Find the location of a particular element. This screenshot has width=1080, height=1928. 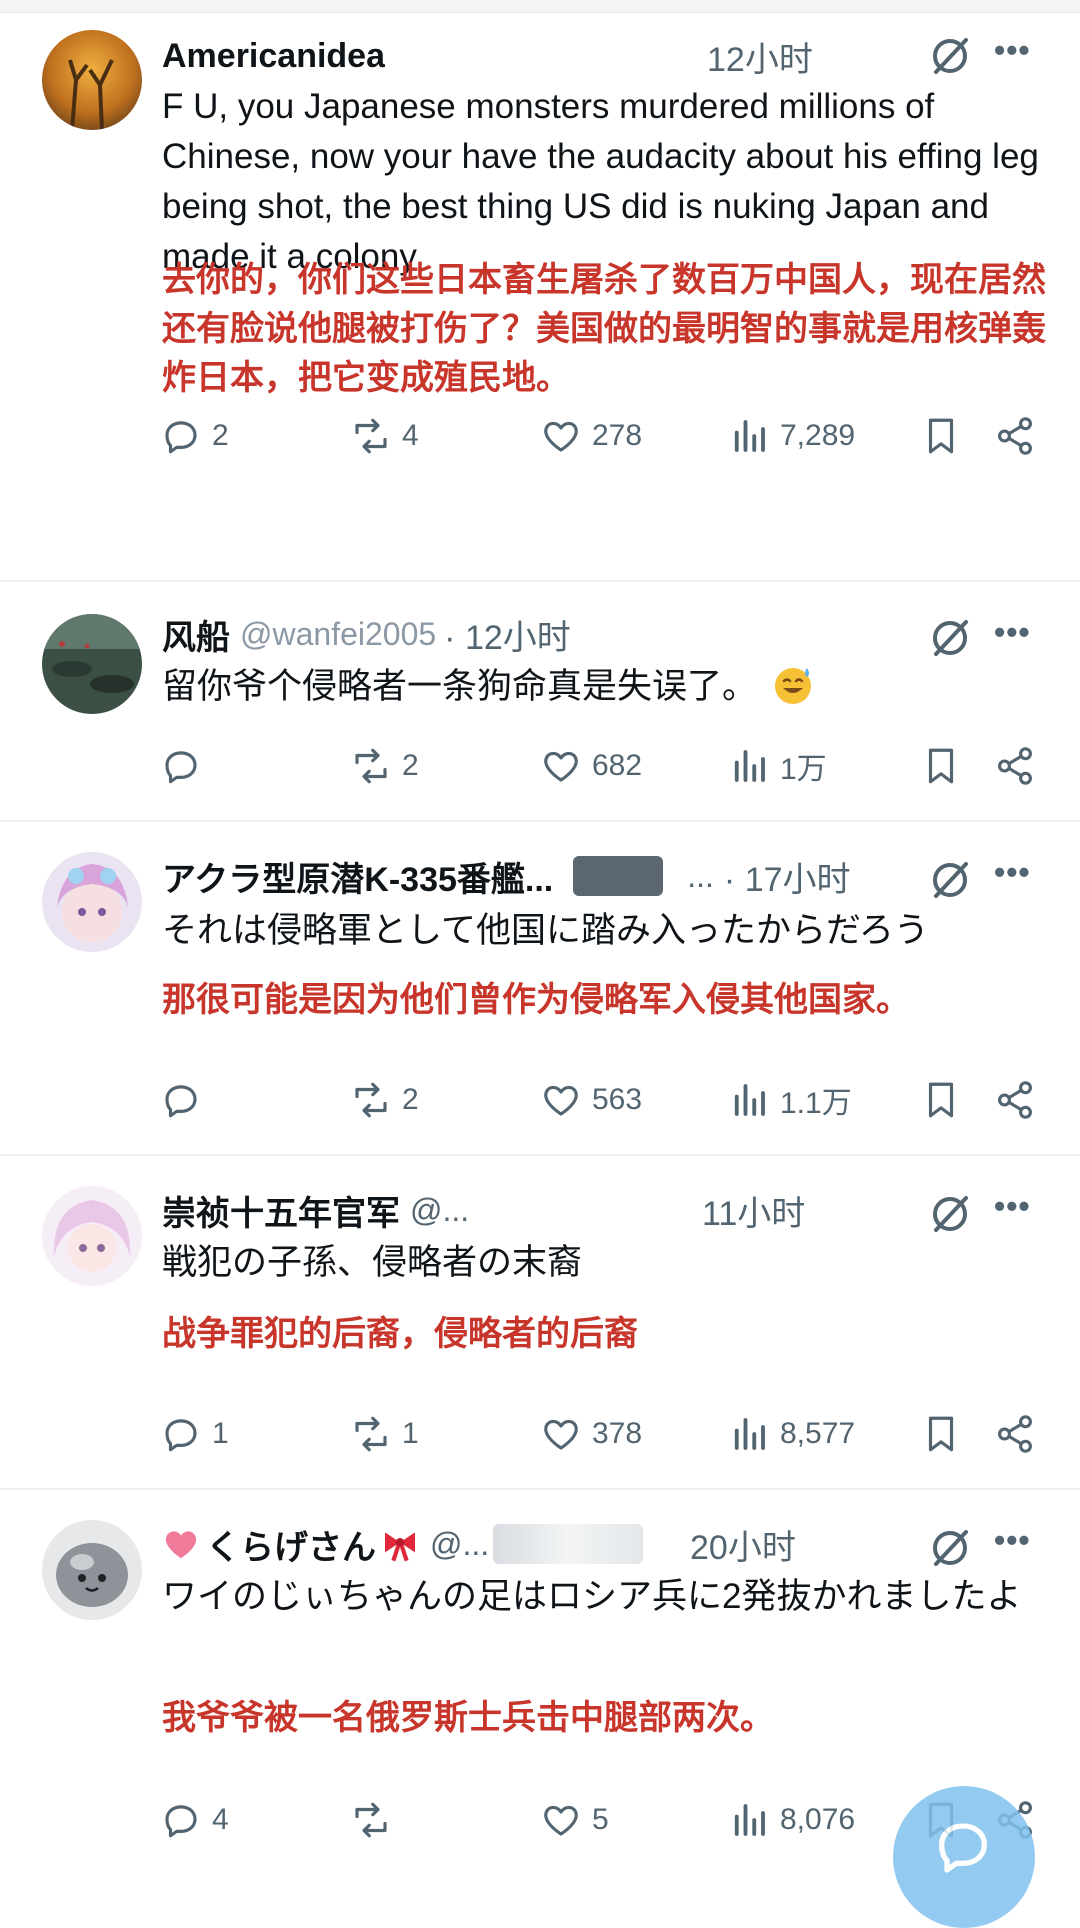

reply-count: 1 is located at coordinates (220, 1433).